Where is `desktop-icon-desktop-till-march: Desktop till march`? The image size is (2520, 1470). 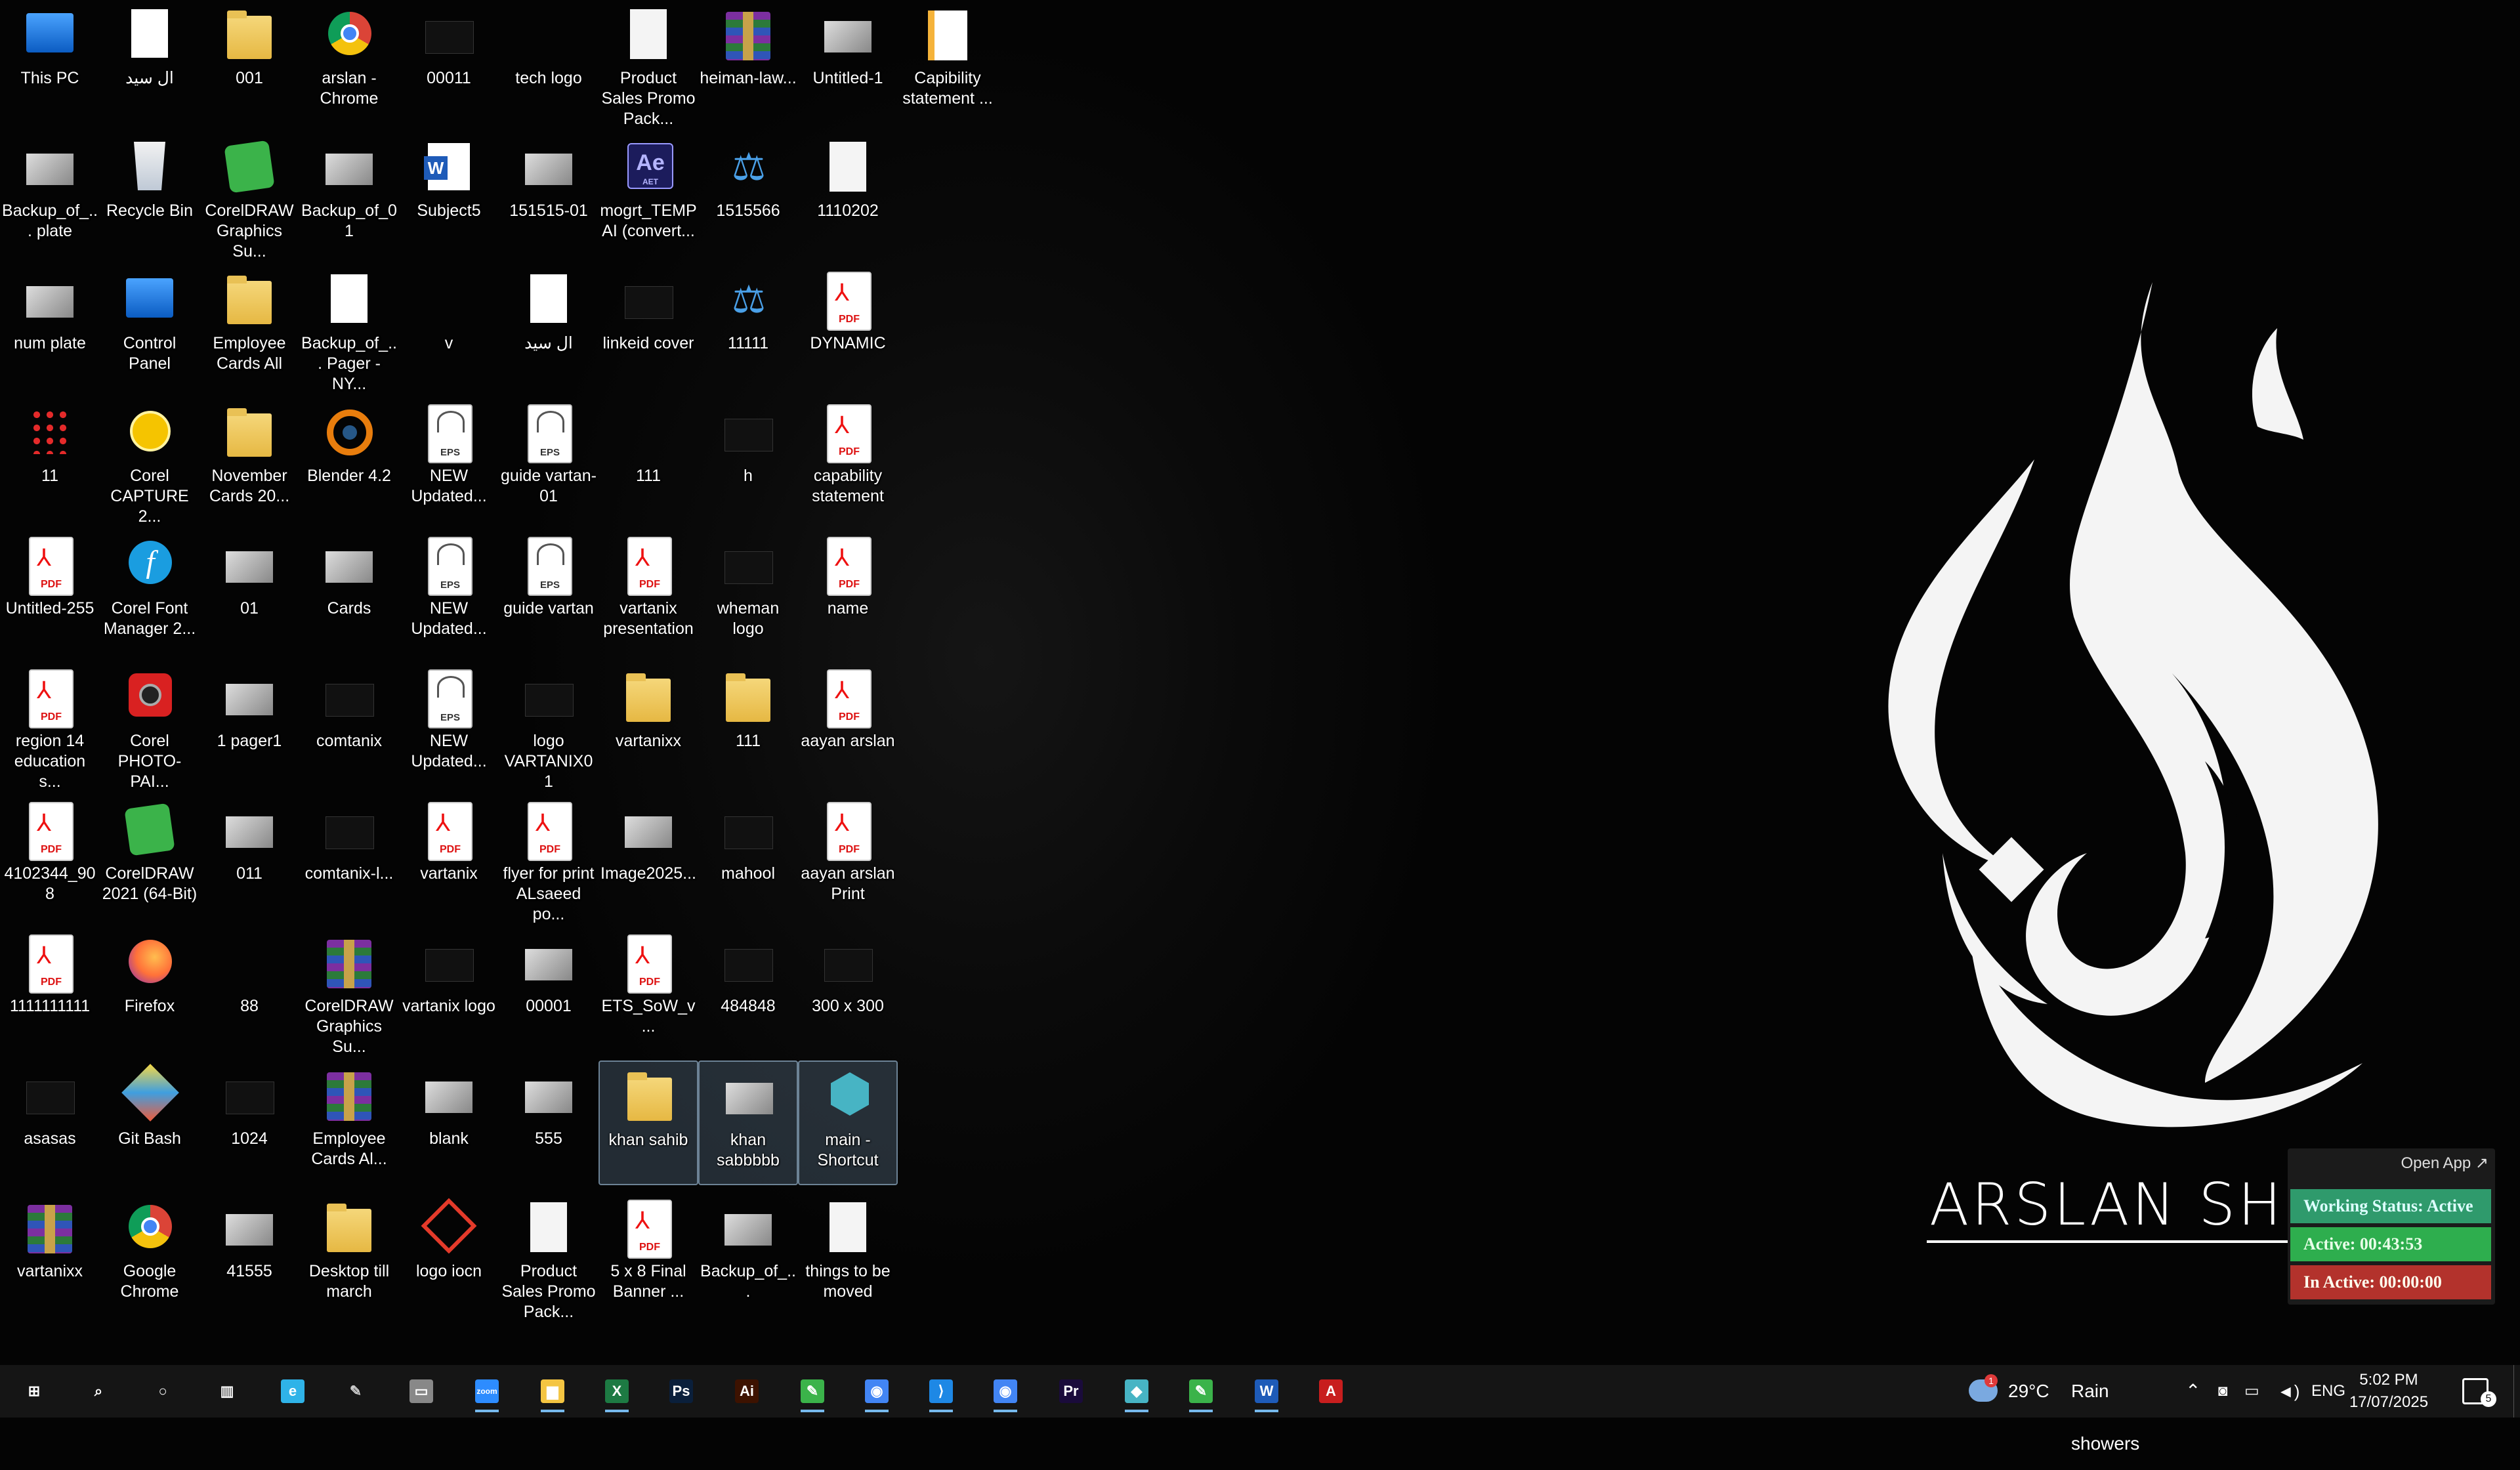 desktop-icon-desktop-till-march: Desktop till march is located at coordinates (349, 1255).